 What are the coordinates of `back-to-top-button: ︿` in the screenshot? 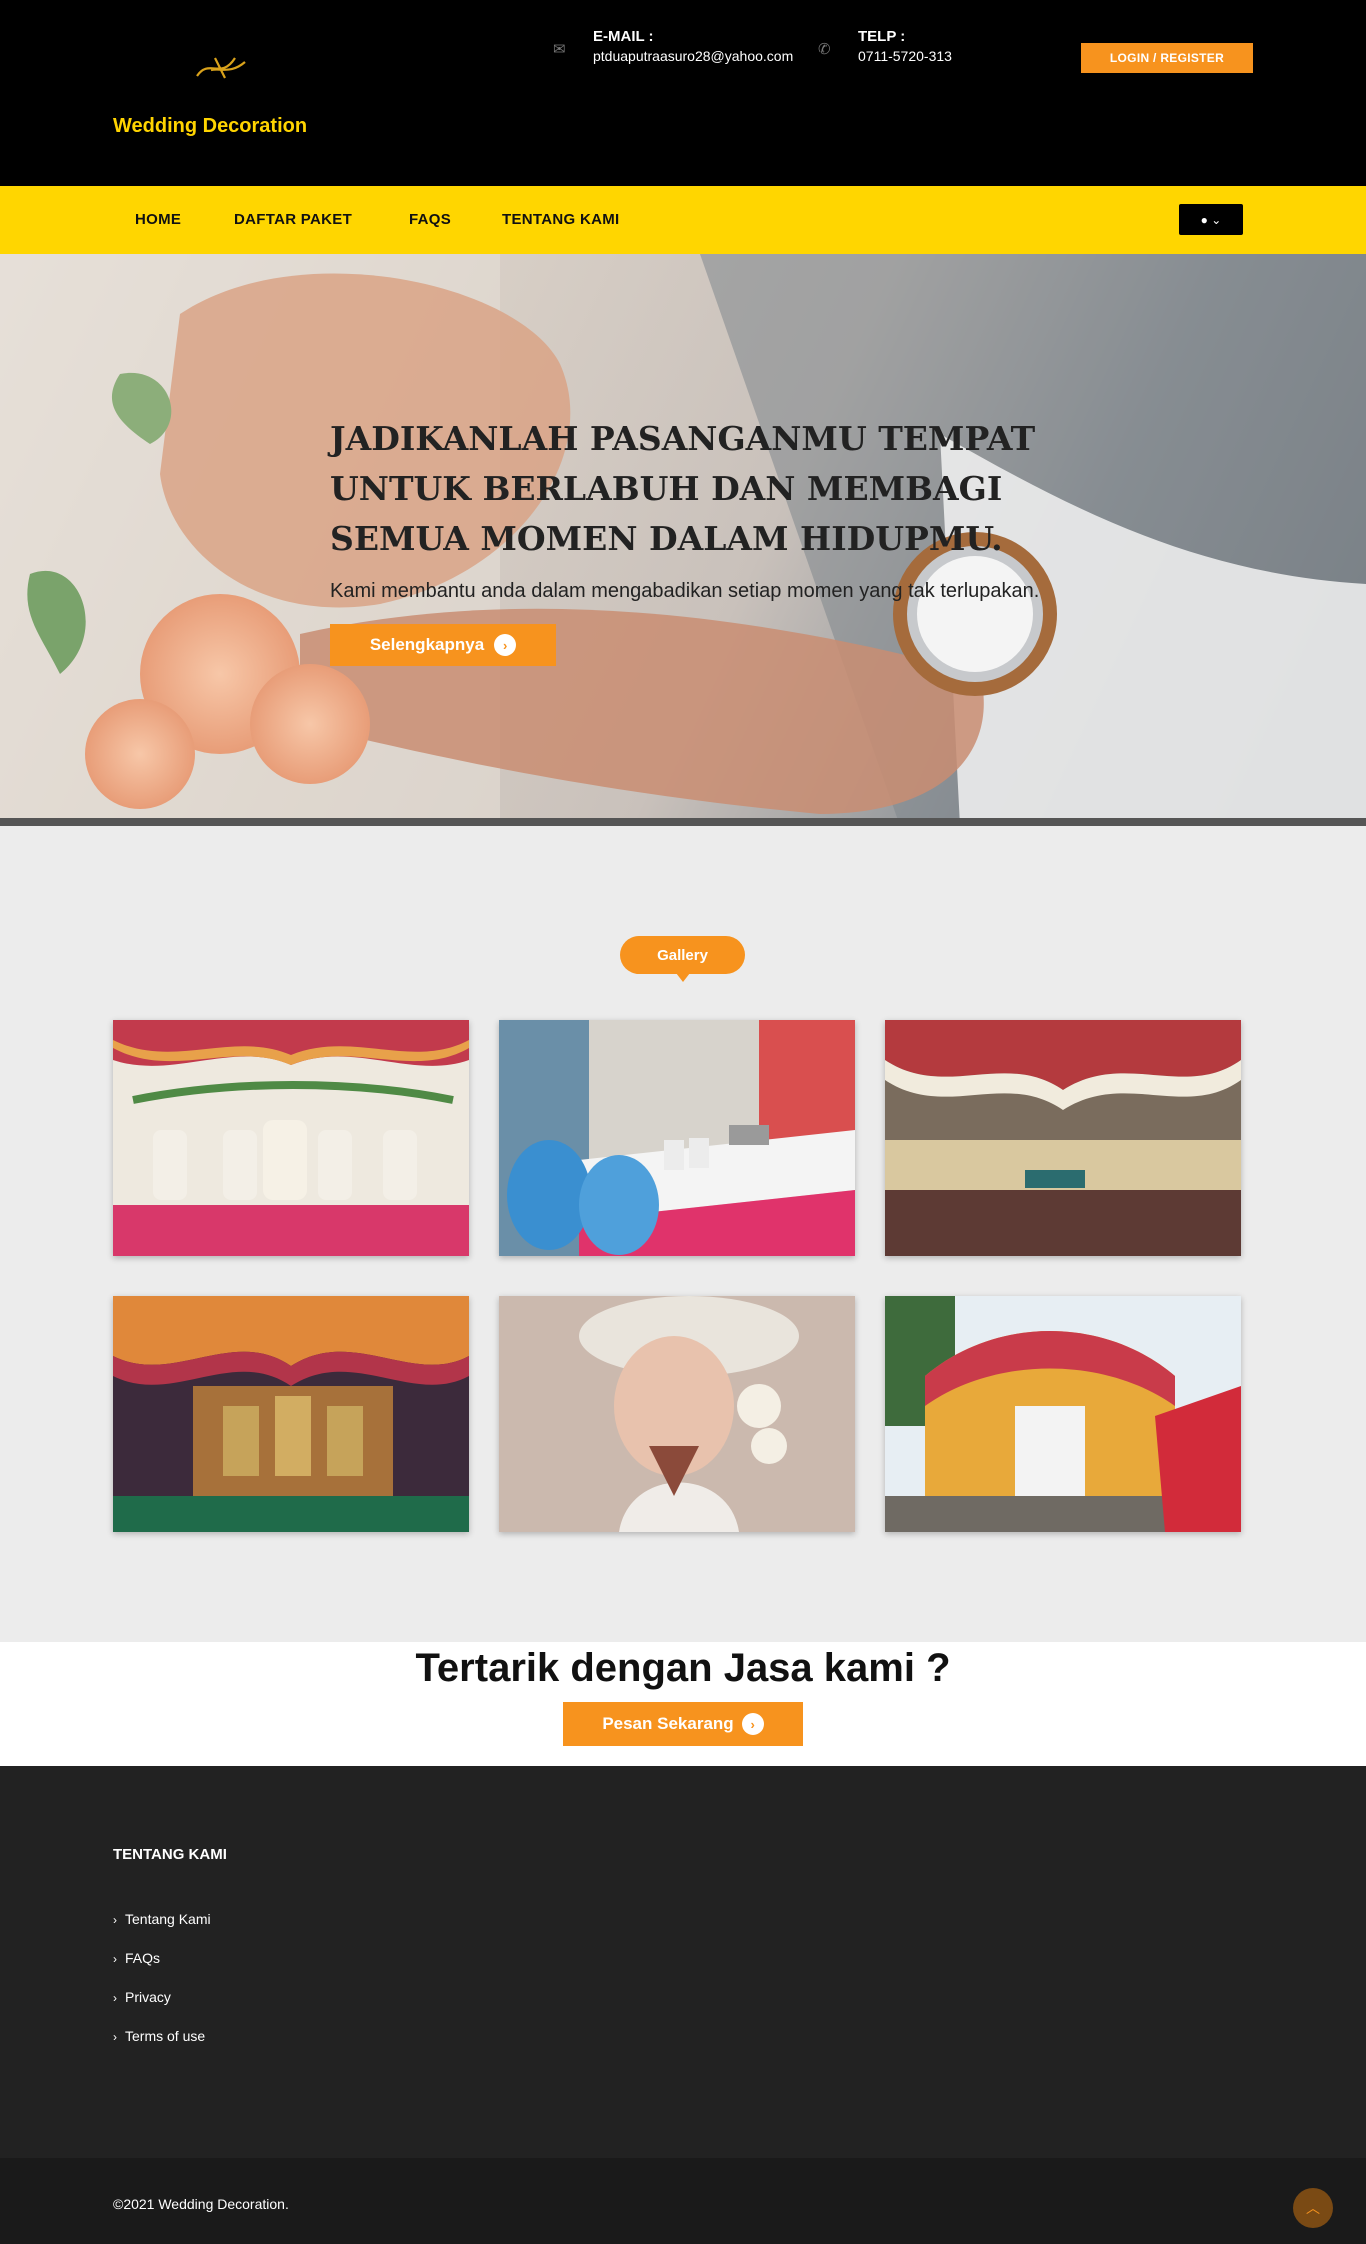 It's located at (1313, 2208).